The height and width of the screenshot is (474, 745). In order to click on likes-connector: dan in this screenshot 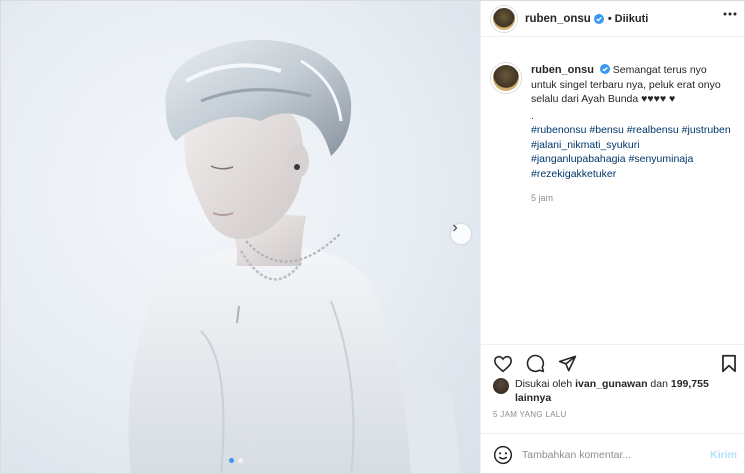, I will do `click(659, 384)`.